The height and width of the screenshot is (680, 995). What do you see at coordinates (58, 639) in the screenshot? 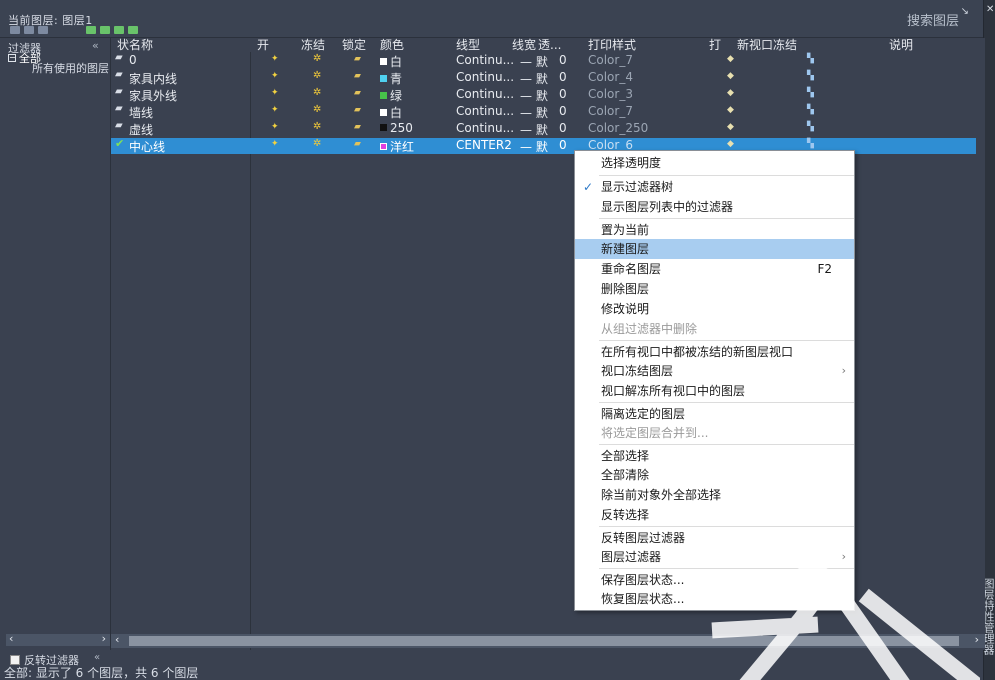
I see `tree-horizontal-scrollbar: ‹ ›` at bounding box center [58, 639].